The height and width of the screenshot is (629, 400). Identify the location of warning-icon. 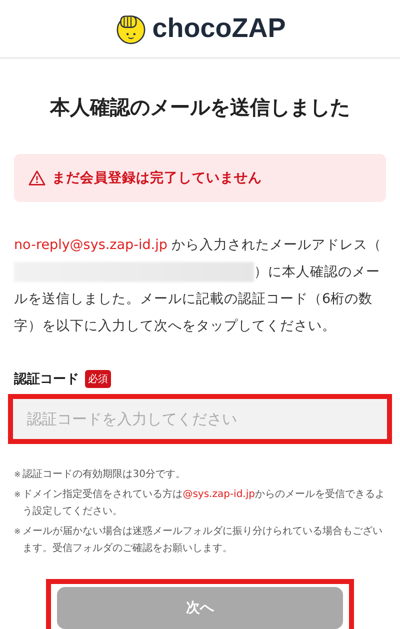
(37, 178).